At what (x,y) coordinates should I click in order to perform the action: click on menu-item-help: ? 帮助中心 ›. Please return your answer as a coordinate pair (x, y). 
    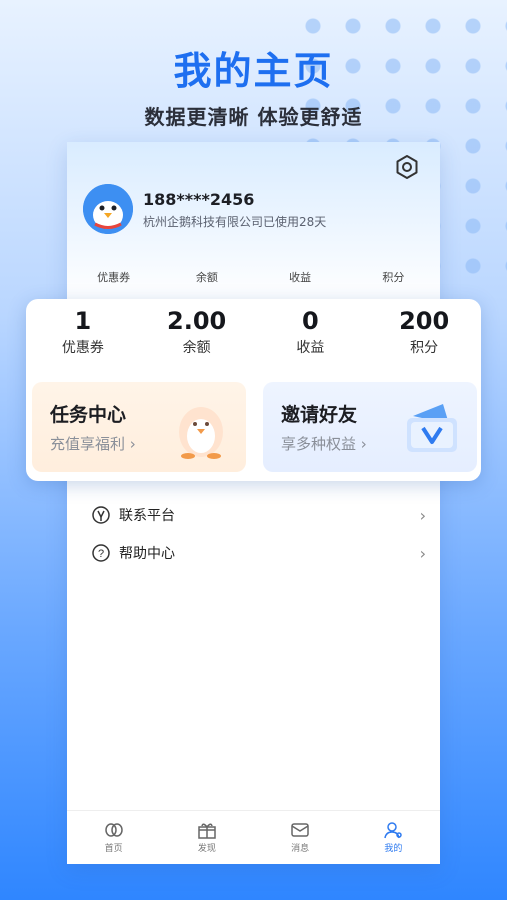
    Looking at the image, I should click on (258, 553).